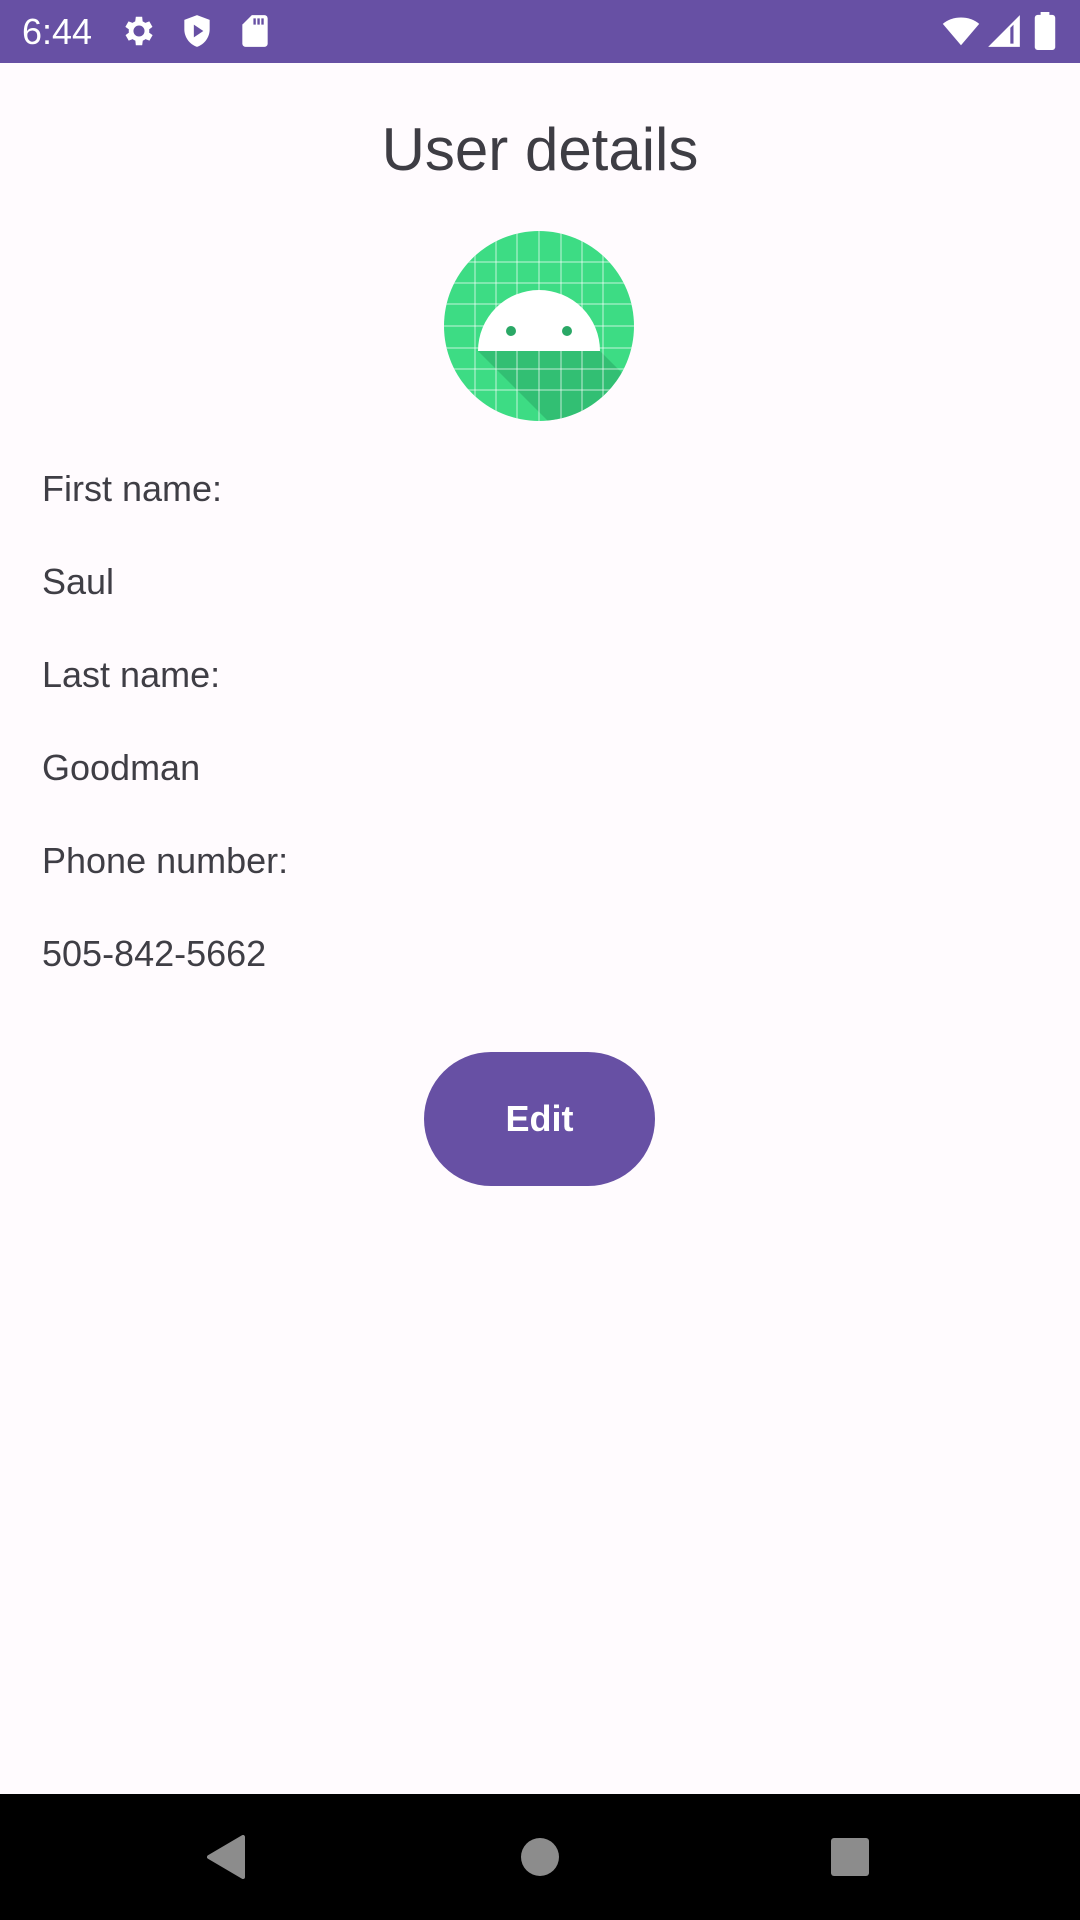 This screenshot has height=1920, width=1080. What do you see at coordinates (131, 674) in the screenshot?
I see `last-name-label: Last name:` at bounding box center [131, 674].